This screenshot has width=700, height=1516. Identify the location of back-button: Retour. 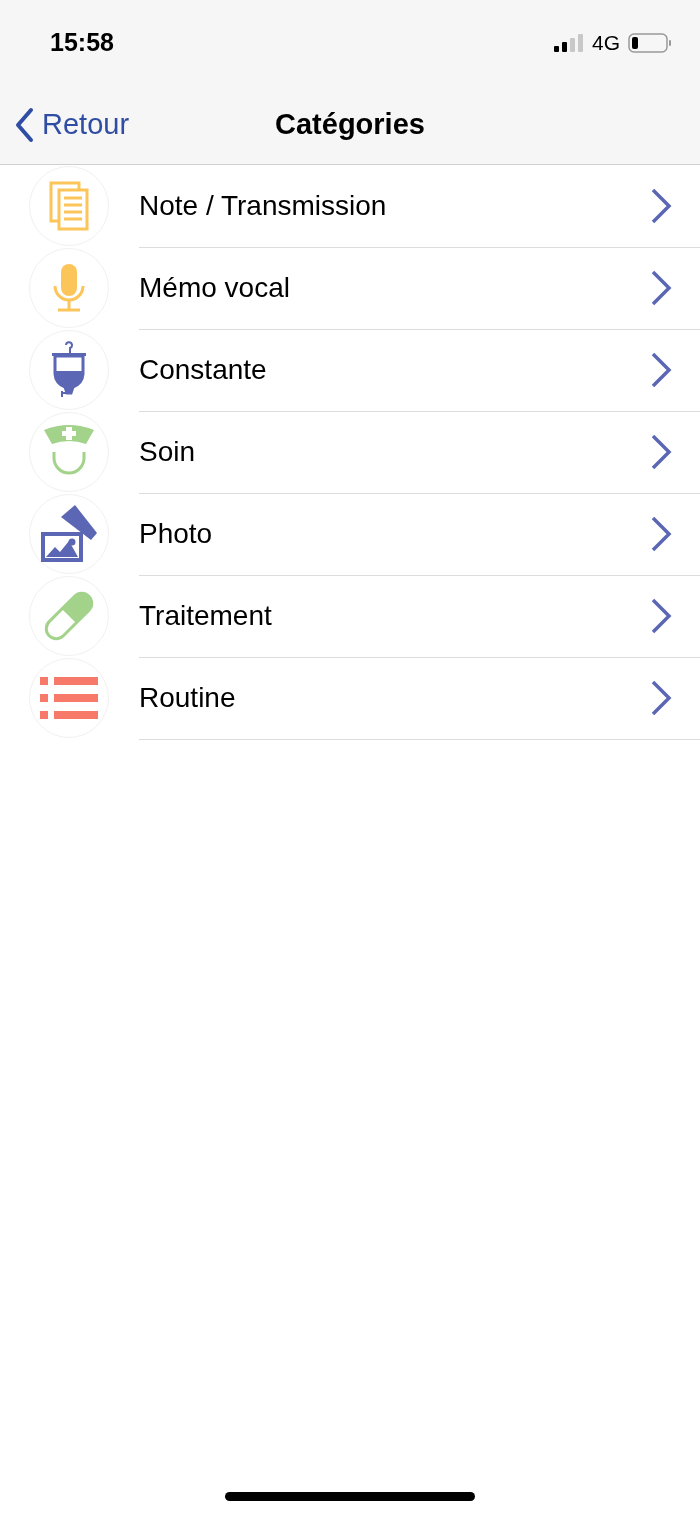
(72, 124).